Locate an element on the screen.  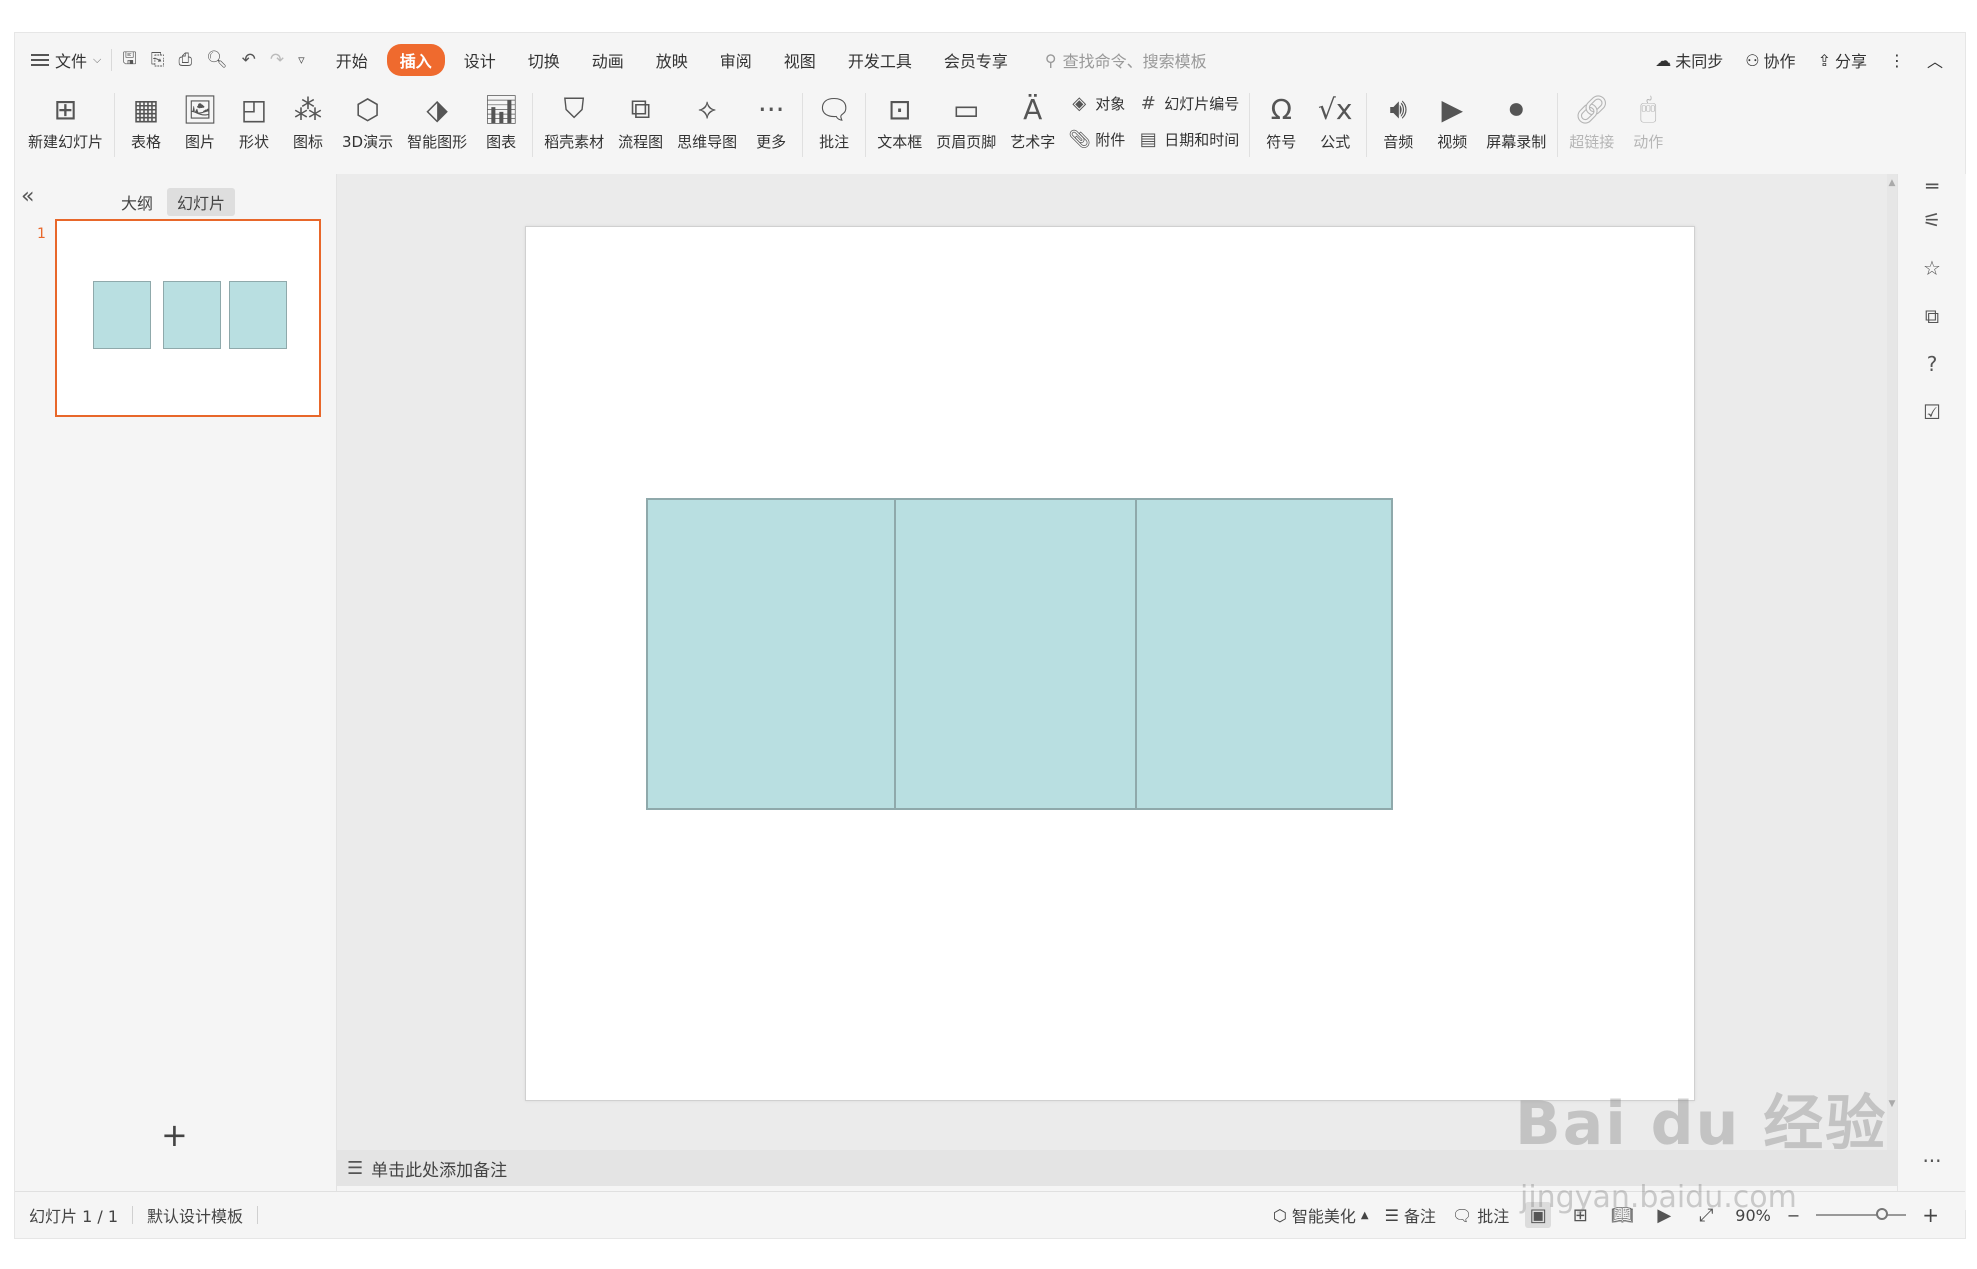
zoom-slider is located at coordinates (1861, 1214).